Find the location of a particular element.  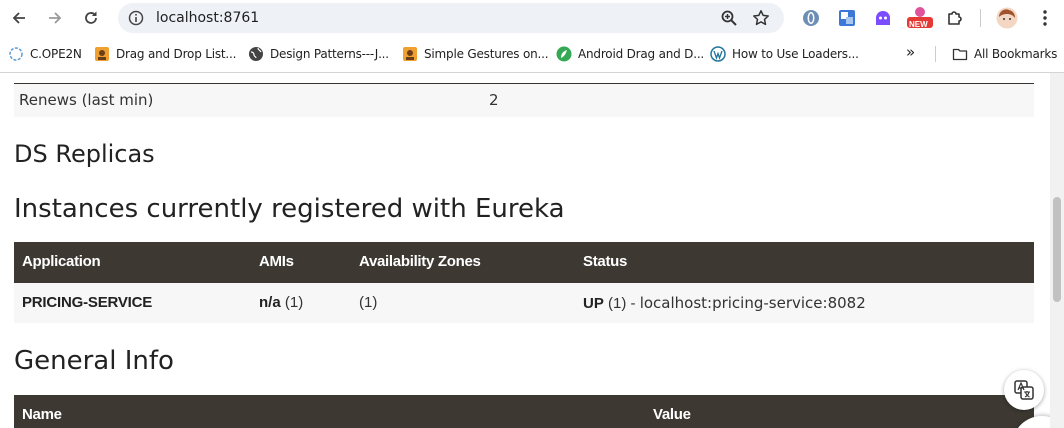

bookmark-star-icon is located at coordinates (761, 18).